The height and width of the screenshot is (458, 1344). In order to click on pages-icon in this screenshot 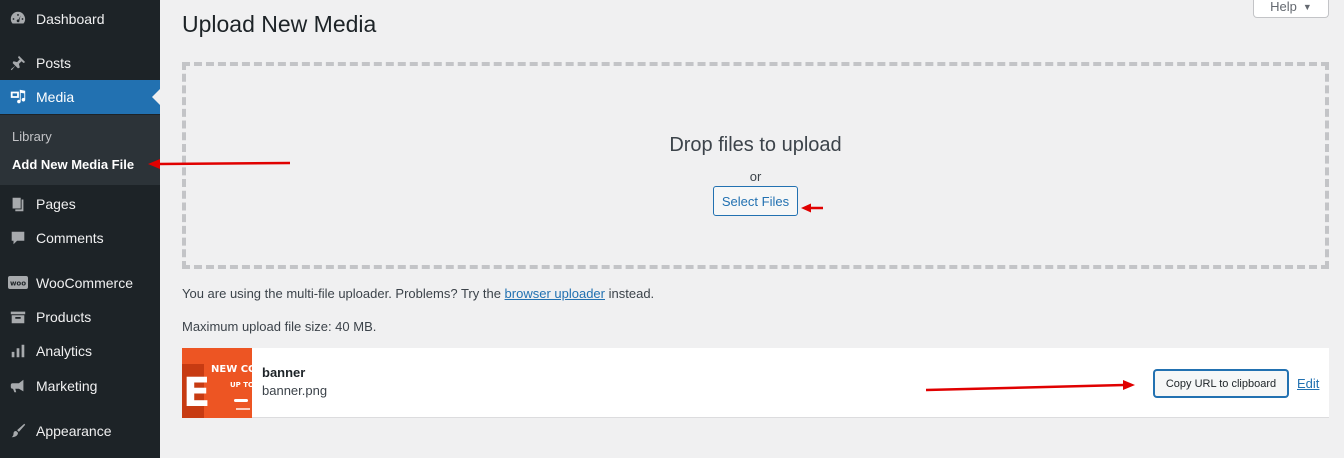, I will do `click(18, 204)`.